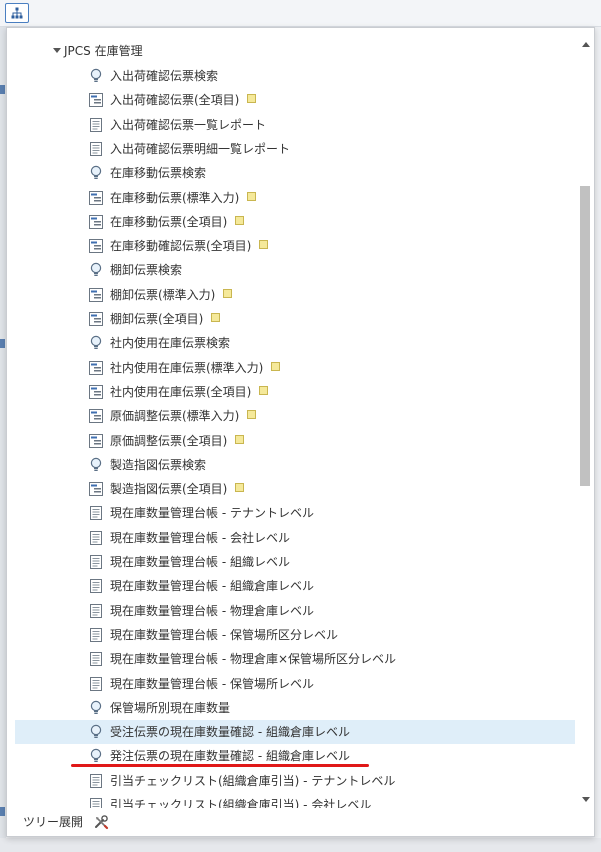 This screenshot has height=852, width=601. Describe the element at coordinates (200, 537) in the screenshot. I see `tree-item-label: 現在庫数量管理台帳 - 会社レベル` at that location.